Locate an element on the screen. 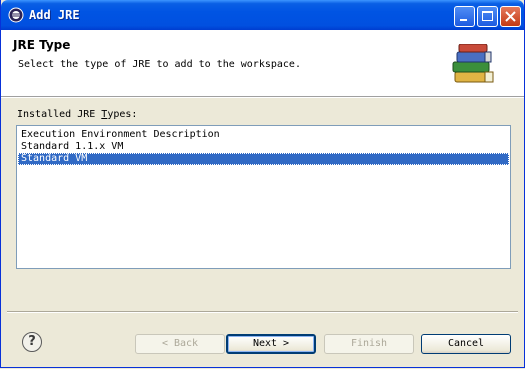 This screenshot has width=525, height=369. page-title: JRE Type is located at coordinates (42, 45).